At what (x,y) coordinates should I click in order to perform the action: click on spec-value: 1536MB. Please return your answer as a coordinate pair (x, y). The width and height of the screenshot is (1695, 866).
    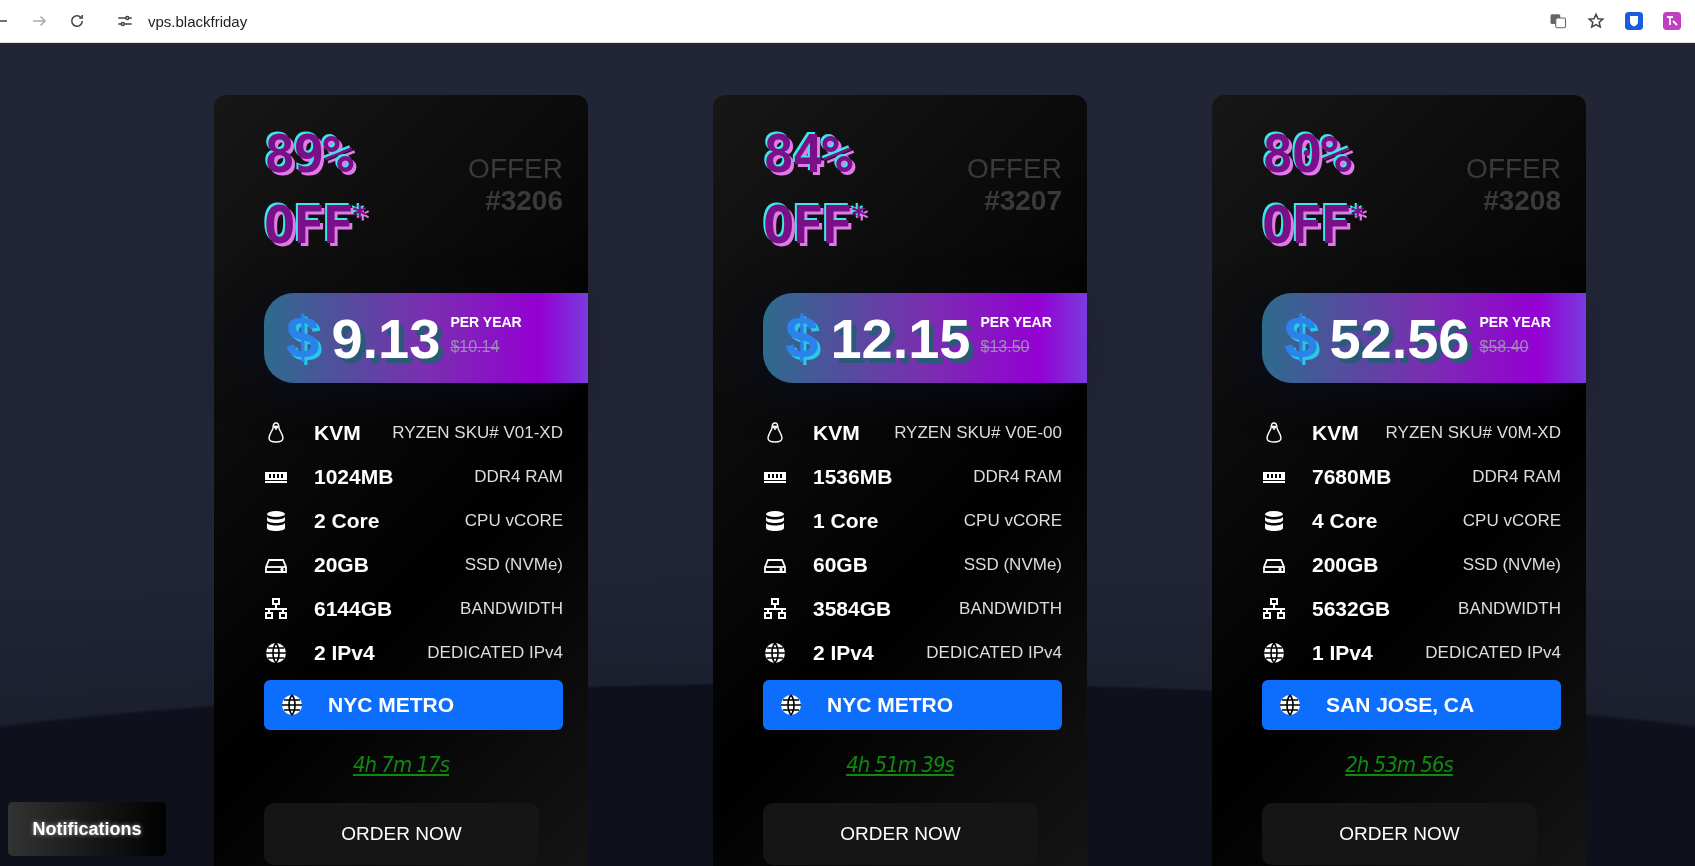
    Looking at the image, I should click on (853, 477).